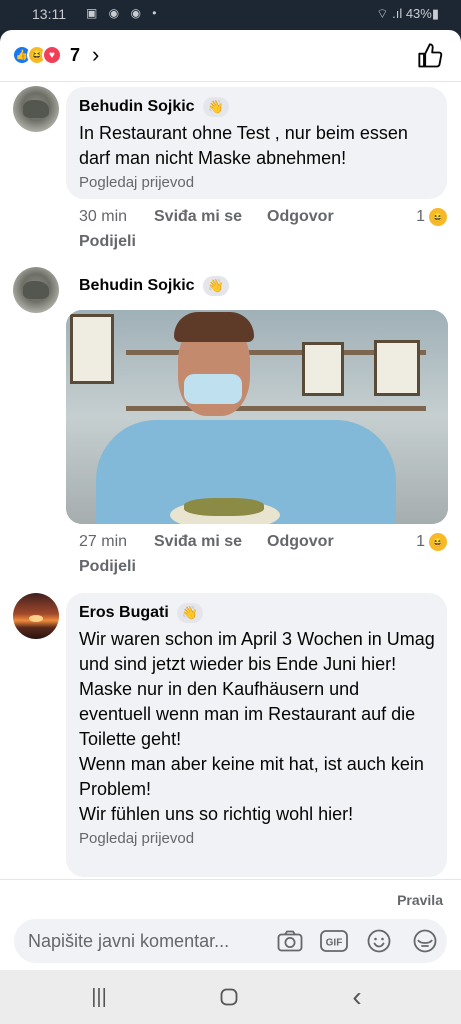  Describe the element at coordinates (230, 879) in the screenshot. I see `footer-divider` at that location.